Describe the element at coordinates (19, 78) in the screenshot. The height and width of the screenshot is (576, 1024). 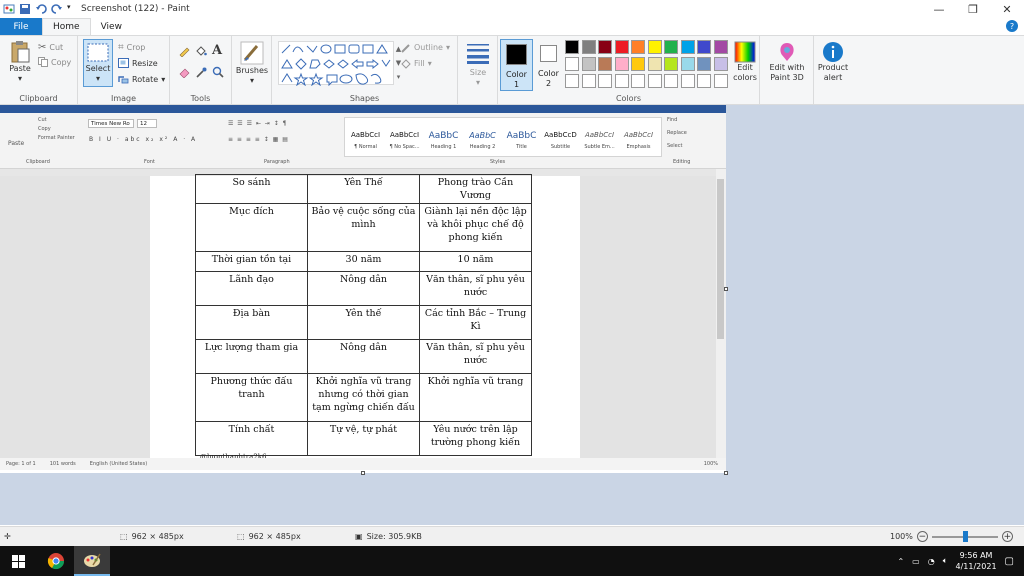
I see `paste-dropdown-icon: ▾` at that location.